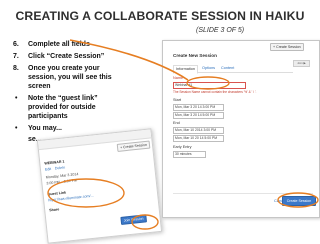 The width and height of the screenshot is (320, 244). Describe the element at coordinates (16, 44) in the screenshot. I see `step-marker: 6.` at that location.